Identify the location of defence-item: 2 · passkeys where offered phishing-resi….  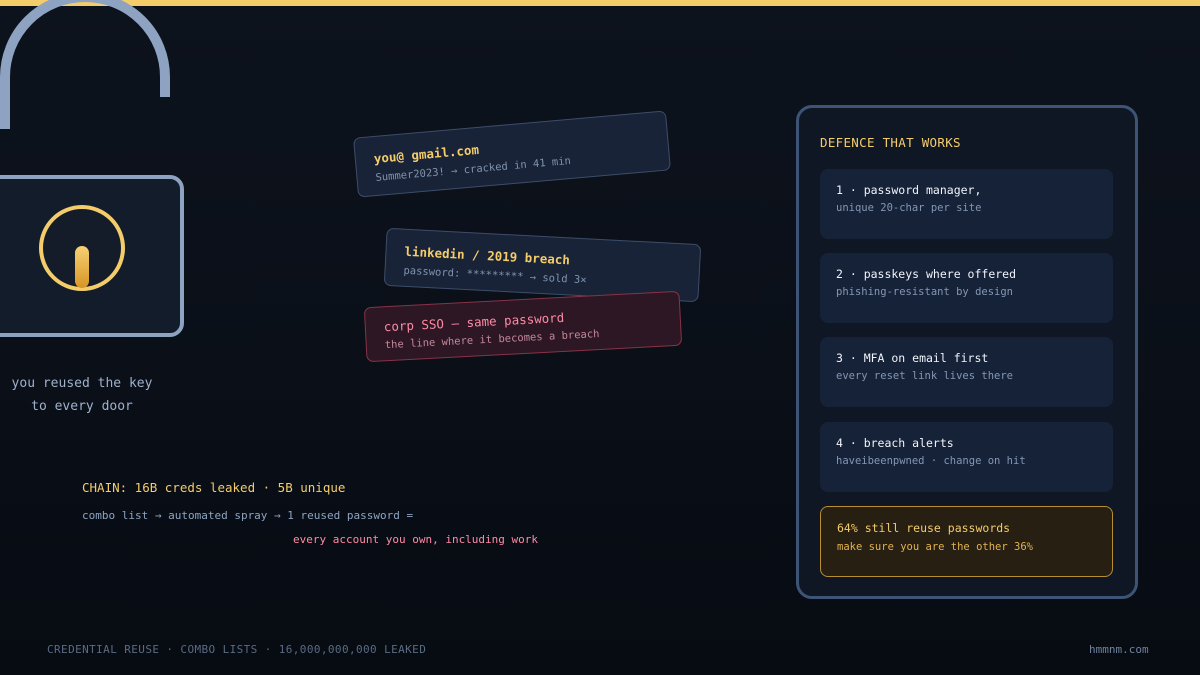
(966, 288).